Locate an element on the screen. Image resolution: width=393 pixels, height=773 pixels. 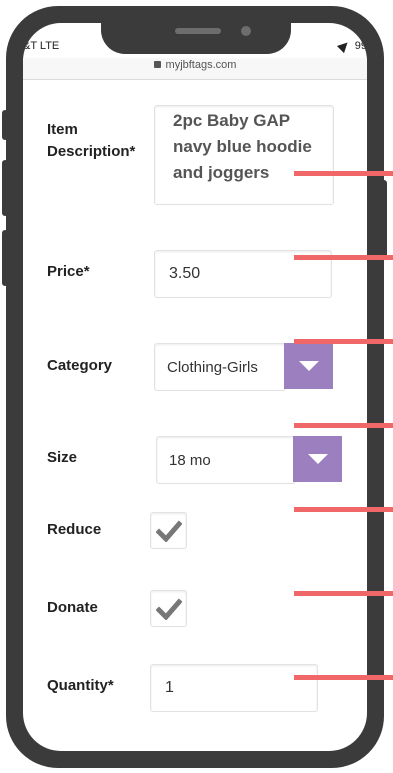
speaker is located at coordinates (198, 31).